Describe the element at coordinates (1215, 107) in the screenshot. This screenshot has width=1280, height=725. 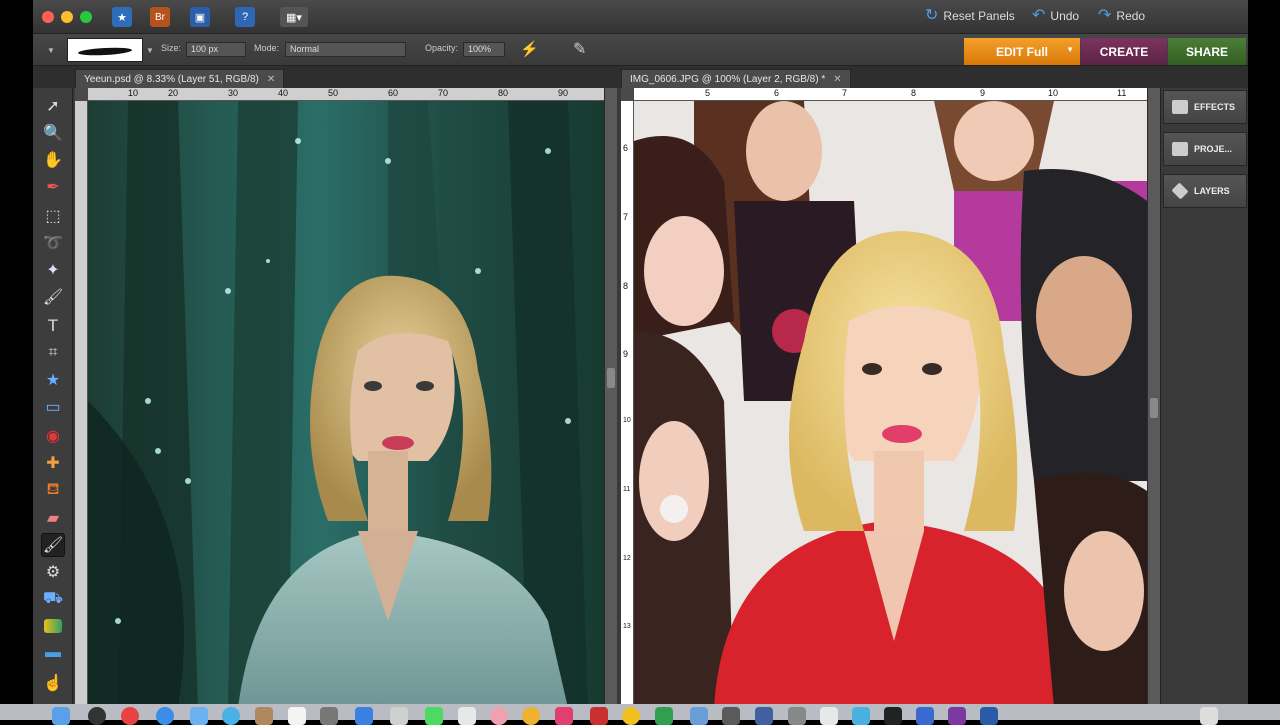
I see `effects-label: EFFECTS` at that location.